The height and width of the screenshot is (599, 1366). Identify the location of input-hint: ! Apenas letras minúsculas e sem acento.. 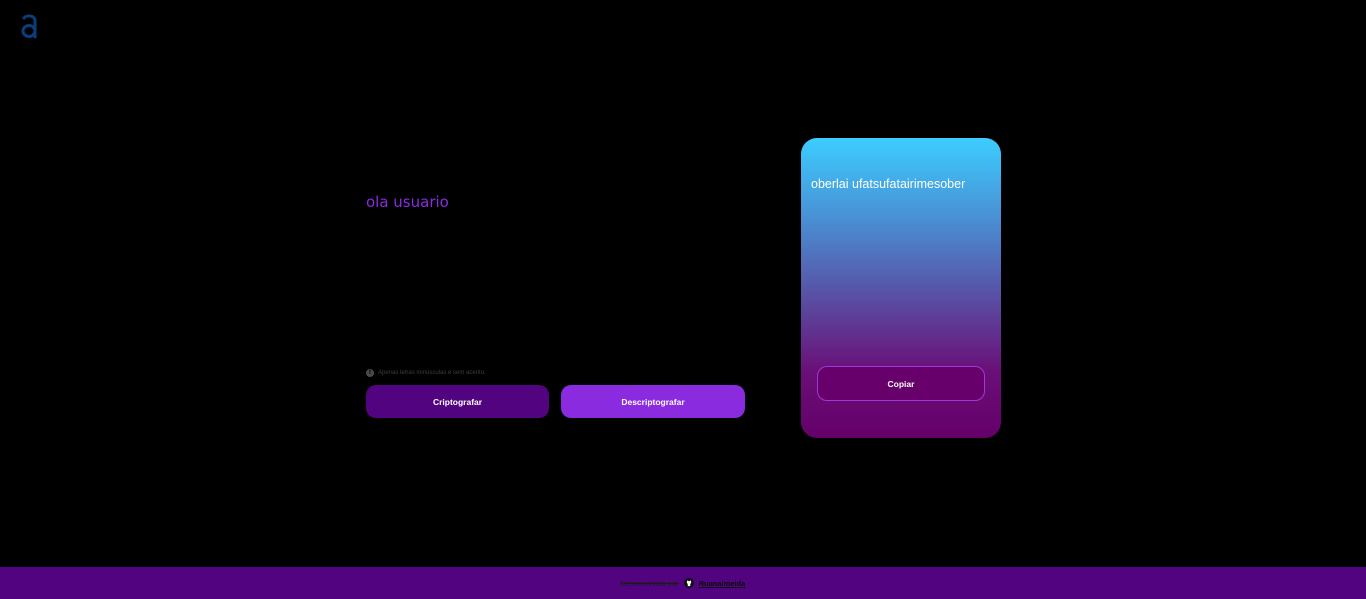
(426, 372).